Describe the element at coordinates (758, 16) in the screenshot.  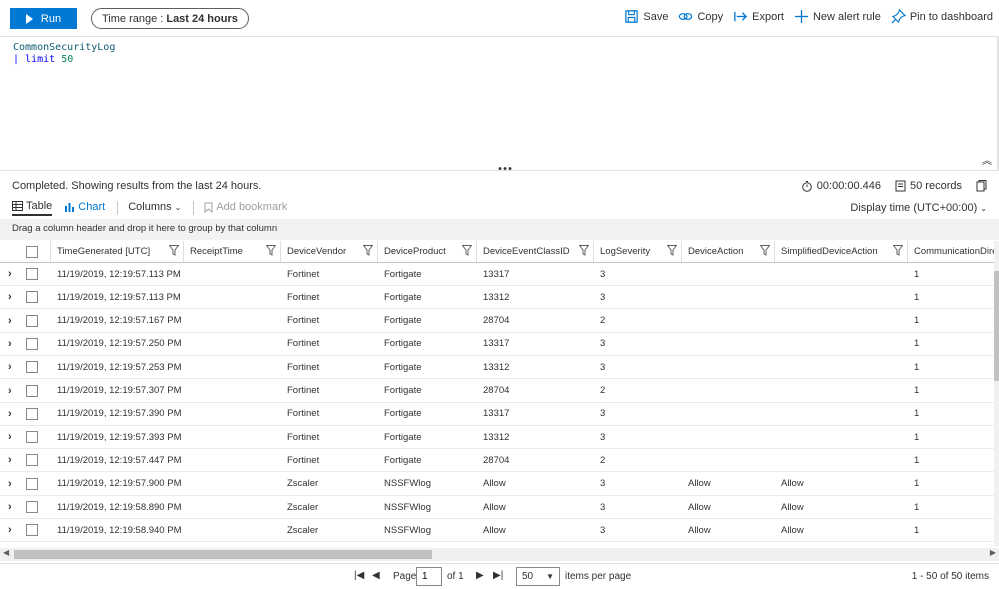
I see `export-button: Export` at that location.